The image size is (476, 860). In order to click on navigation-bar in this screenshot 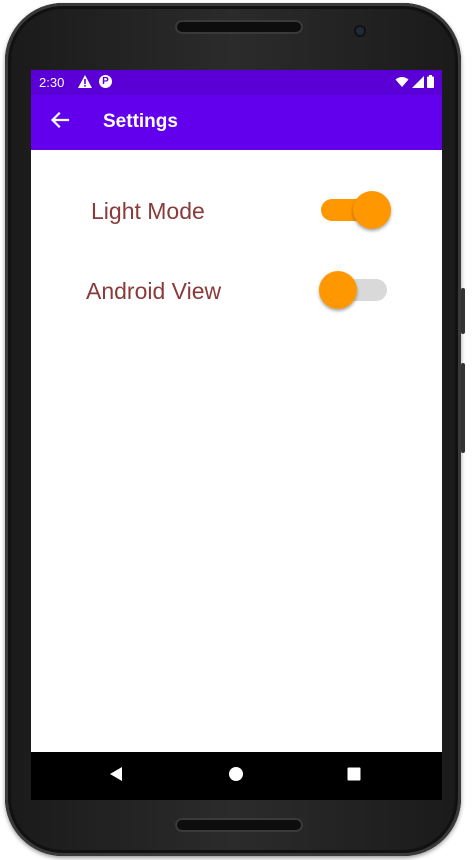, I will do `click(236, 776)`.